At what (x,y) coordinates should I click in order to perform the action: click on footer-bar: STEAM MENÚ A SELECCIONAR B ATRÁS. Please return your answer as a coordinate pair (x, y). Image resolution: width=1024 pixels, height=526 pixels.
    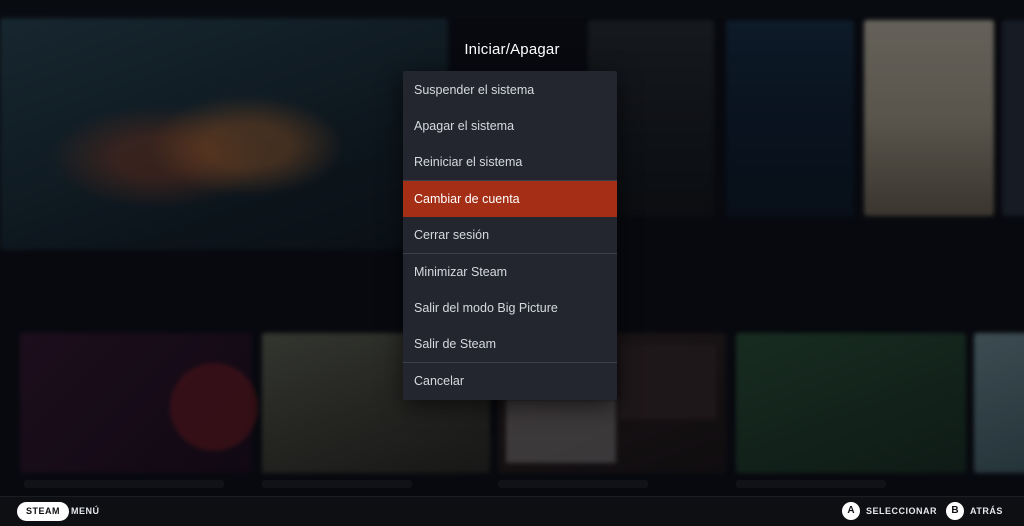
    Looking at the image, I should click on (512, 511).